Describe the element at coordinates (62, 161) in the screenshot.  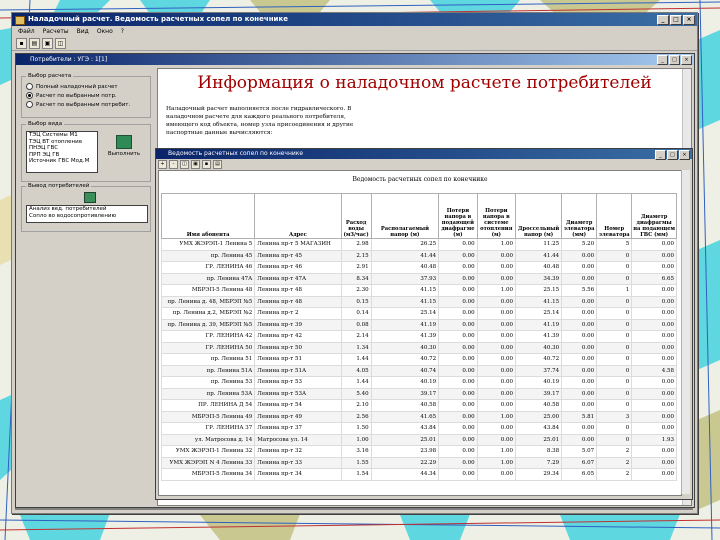
I see `list-item: Источник ГВС Мод.М` at that location.